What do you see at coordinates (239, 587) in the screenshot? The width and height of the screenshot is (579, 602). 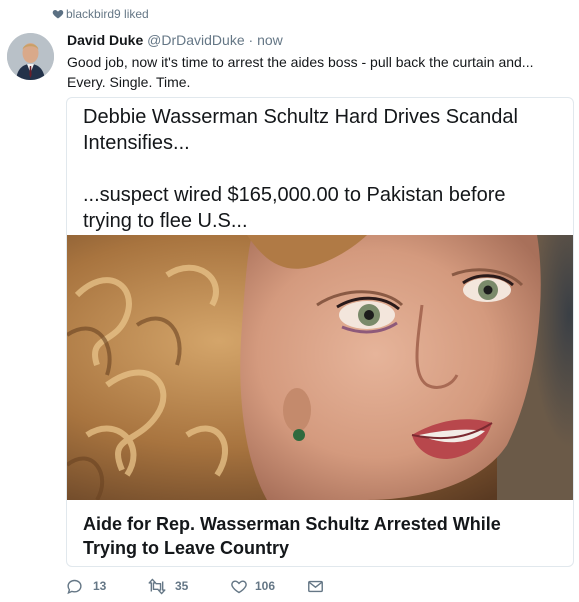 I see `heart-outline-icon` at bounding box center [239, 587].